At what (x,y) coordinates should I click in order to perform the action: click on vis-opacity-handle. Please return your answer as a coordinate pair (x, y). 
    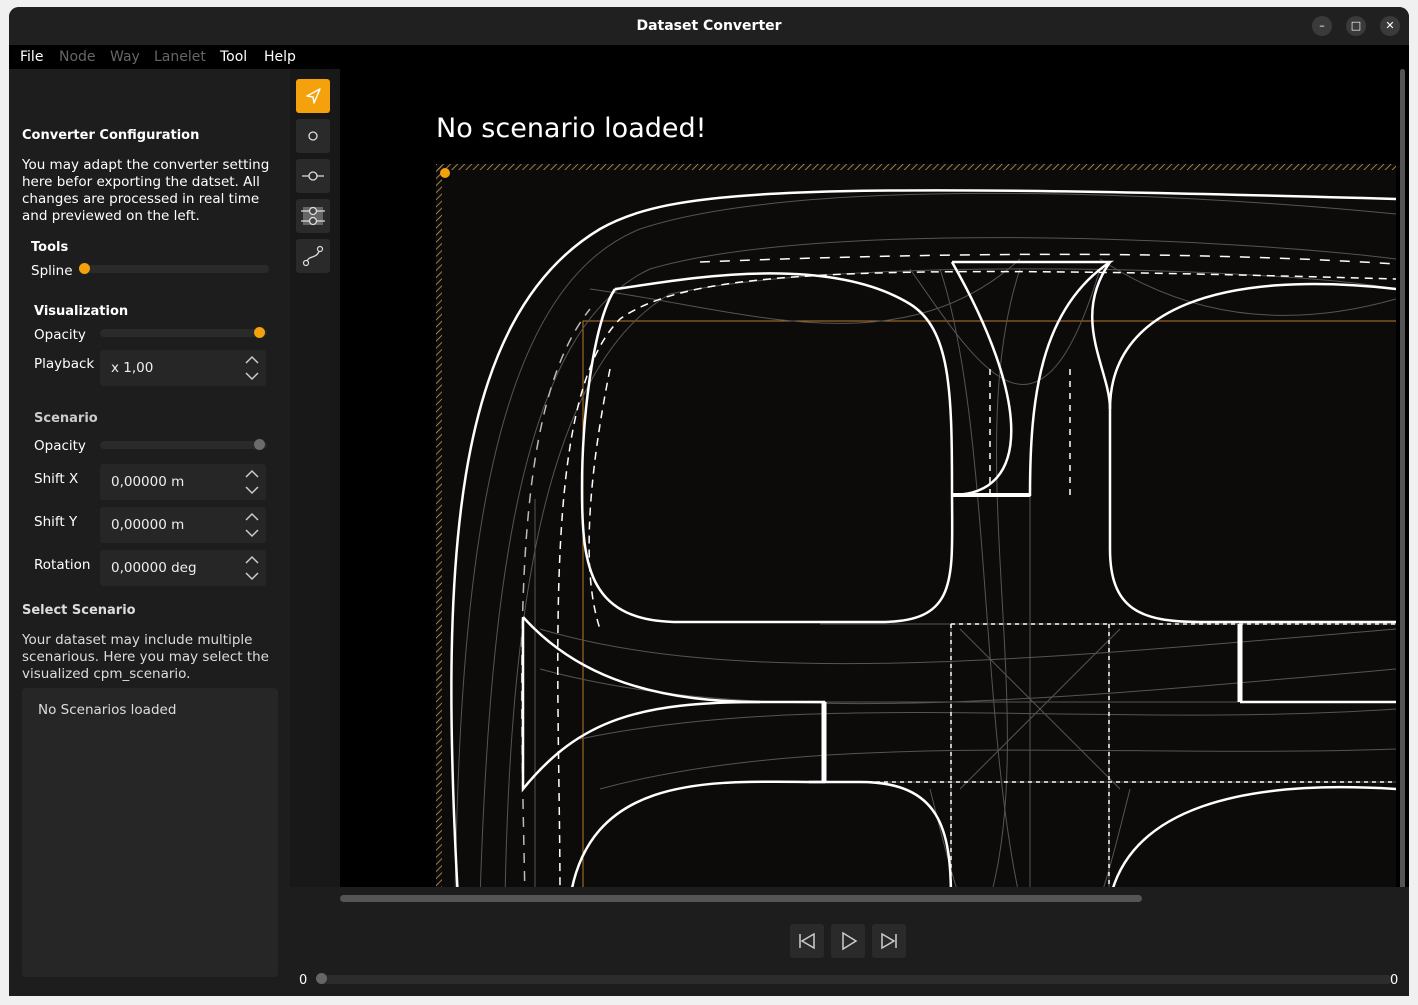
    Looking at the image, I should click on (259, 332).